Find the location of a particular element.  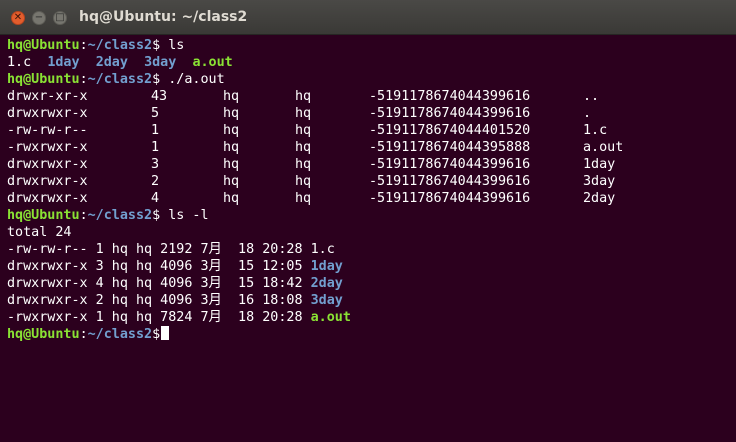

prompt-line: hq@Ubuntu:~/class2$ ls is located at coordinates (96, 45).